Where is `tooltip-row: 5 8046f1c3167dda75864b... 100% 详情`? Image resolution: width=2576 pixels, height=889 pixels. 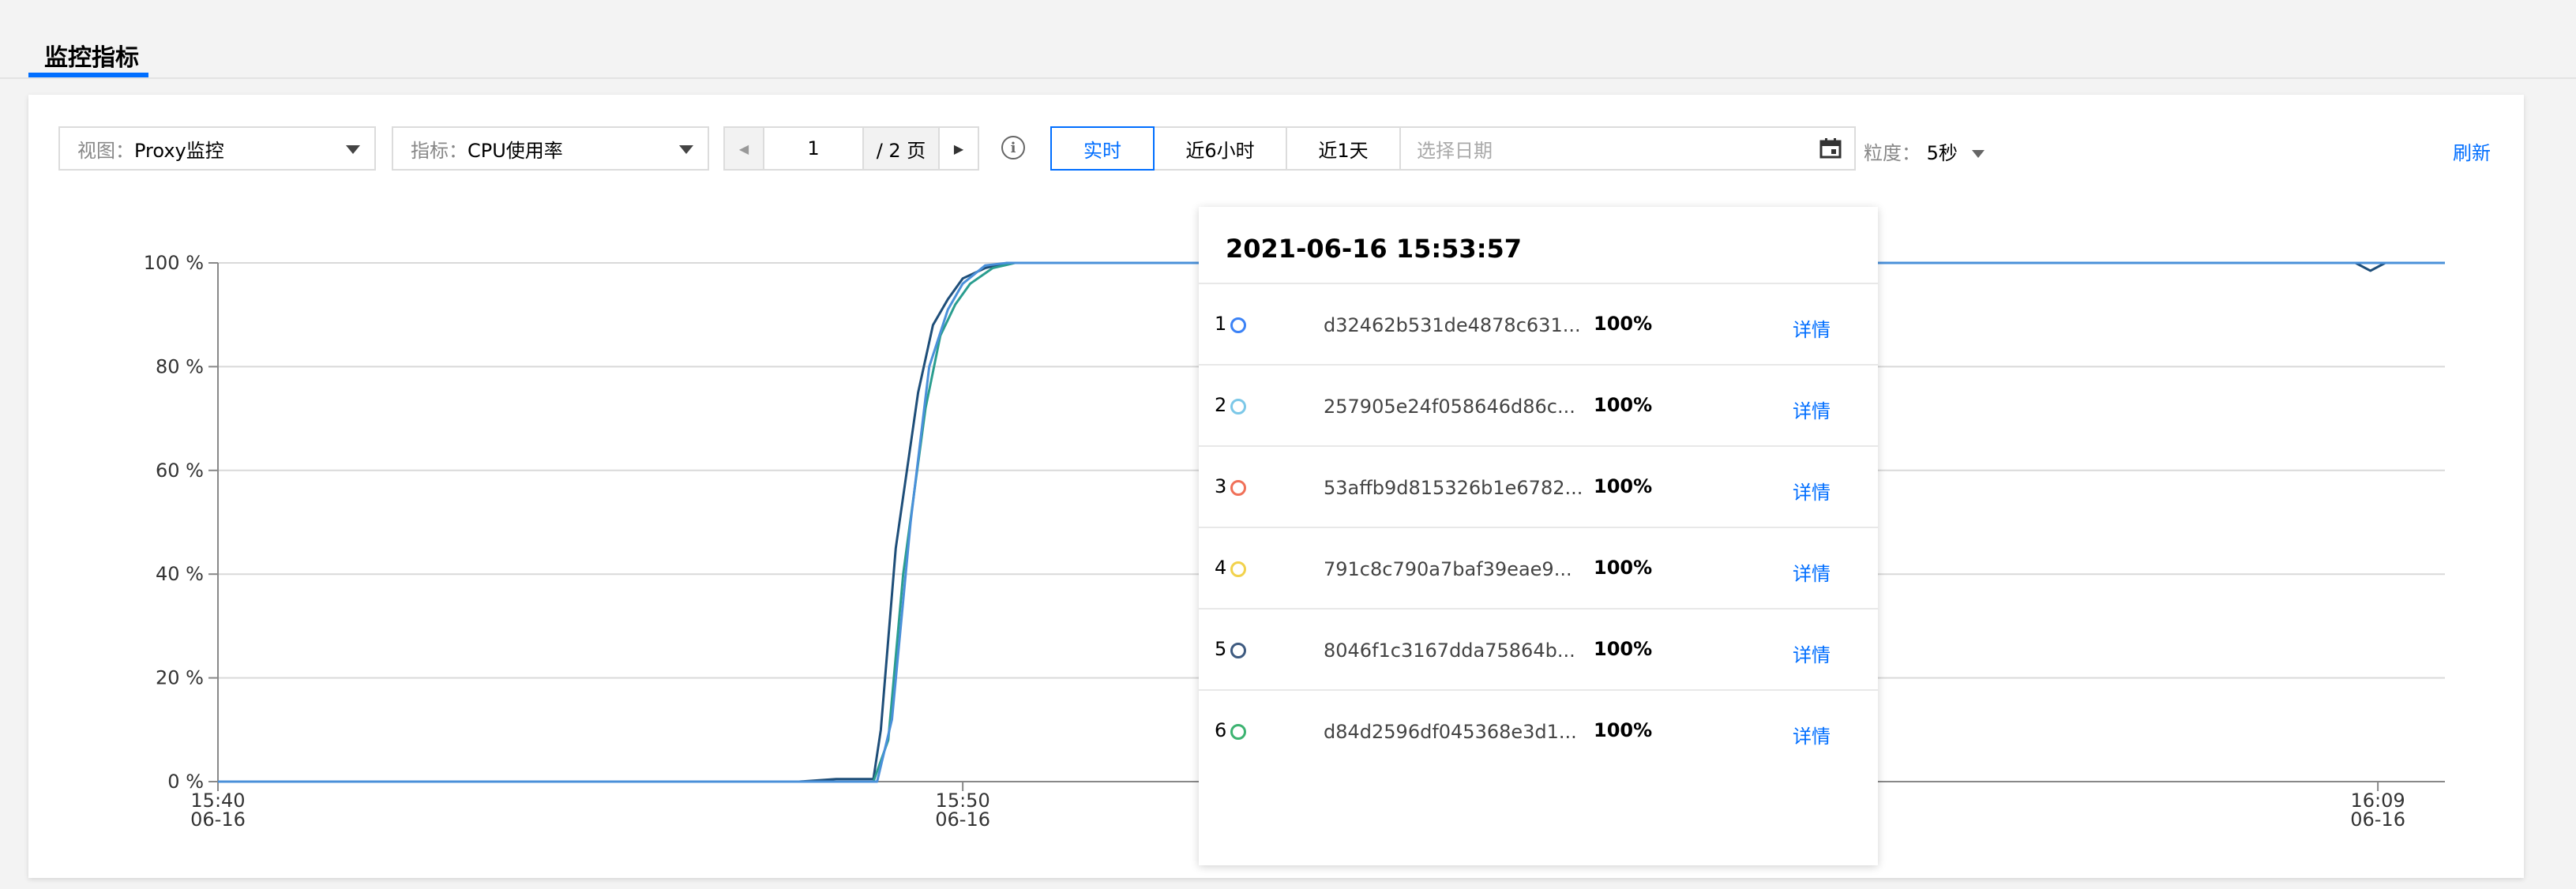 tooltip-row: 5 8046f1c3167dda75864b... 100% 详情 is located at coordinates (1538, 649).